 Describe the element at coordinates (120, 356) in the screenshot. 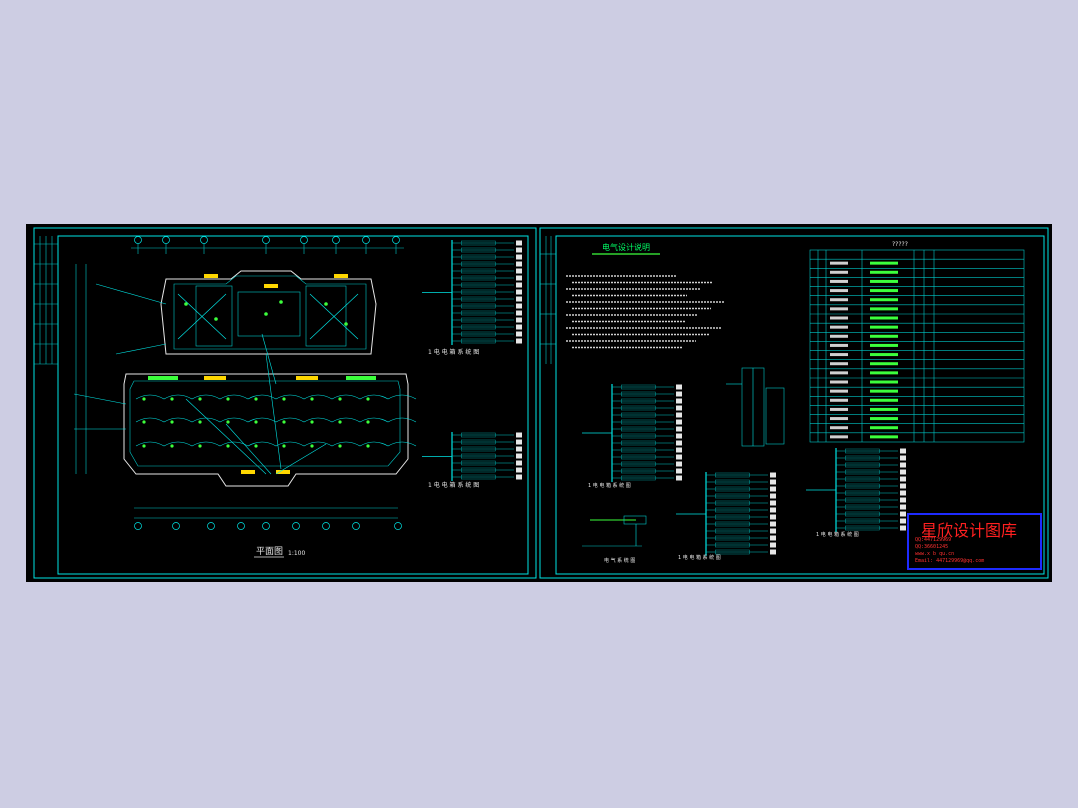

I see `plan-leader-lines` at that location.